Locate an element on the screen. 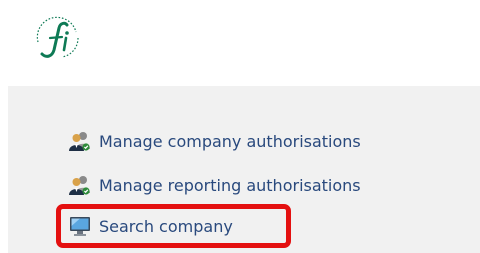 The width and height of the screenshot is (480, 253). menu-item-manage-reporting-authorisations: Manage reporting authorisations is located at coordinates (214, 185).